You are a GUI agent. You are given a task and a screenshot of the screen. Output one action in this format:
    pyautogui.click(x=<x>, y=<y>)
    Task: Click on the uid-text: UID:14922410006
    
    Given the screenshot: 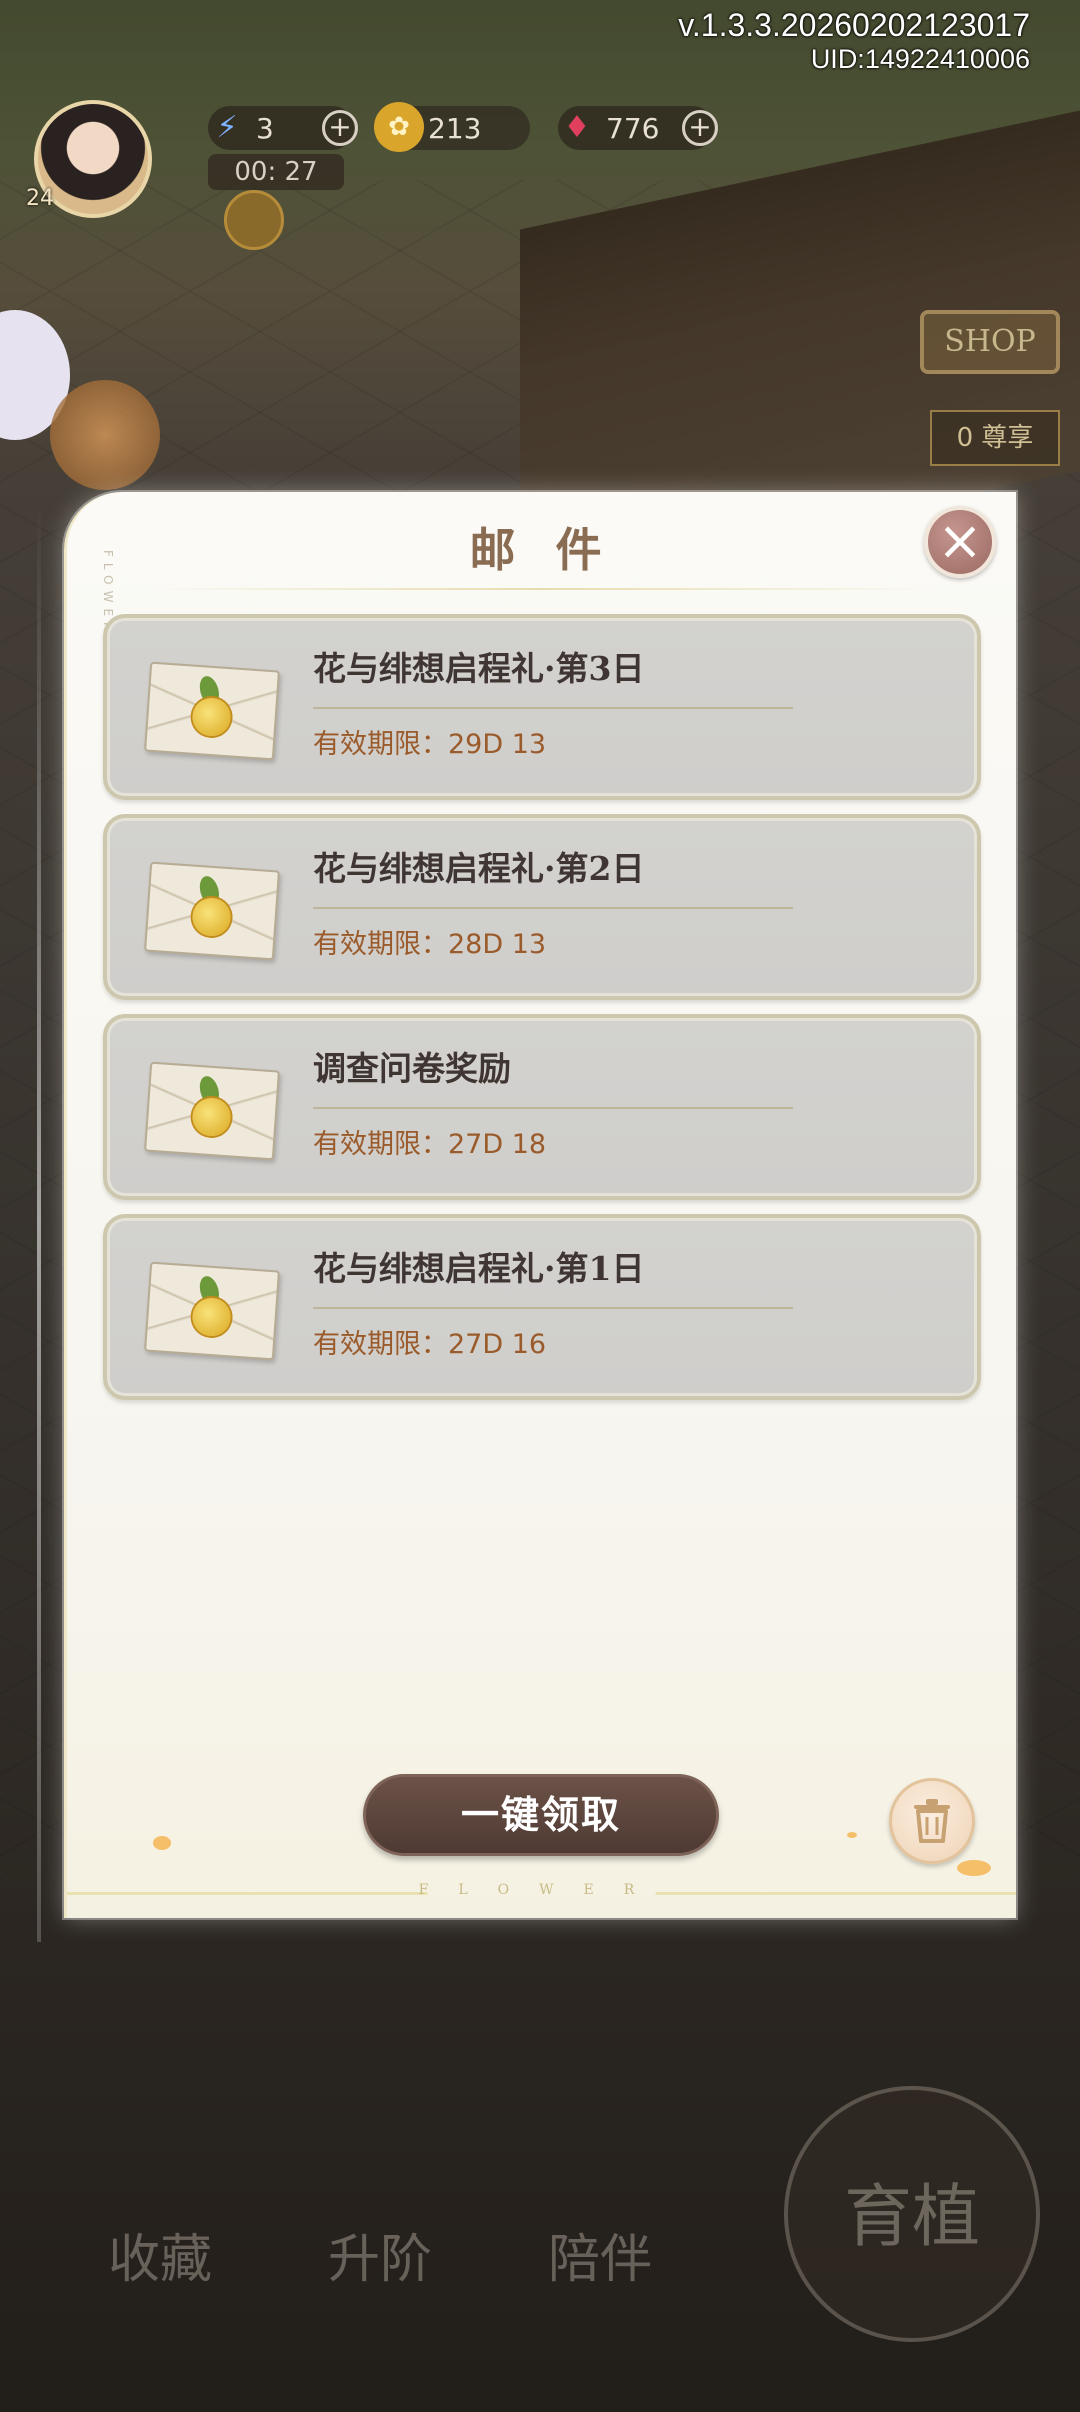 What is the action you would take?
    pyautogui.click(x=920, y=59)
    